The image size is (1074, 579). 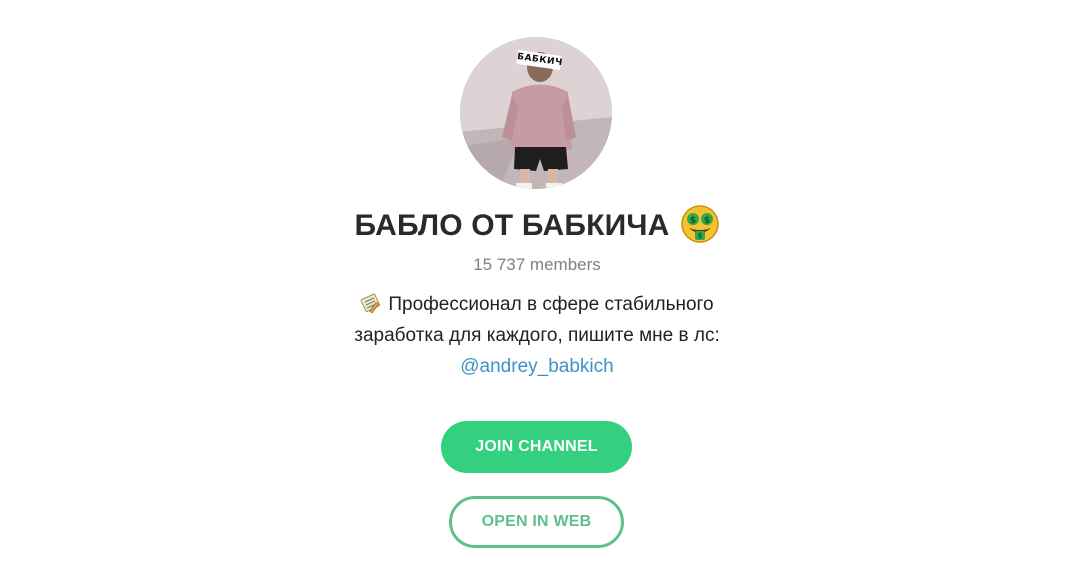 What do you see at coordinates (371, 303) in the screenshot?
I see `memo-icon` at bounding box center [371, 303].